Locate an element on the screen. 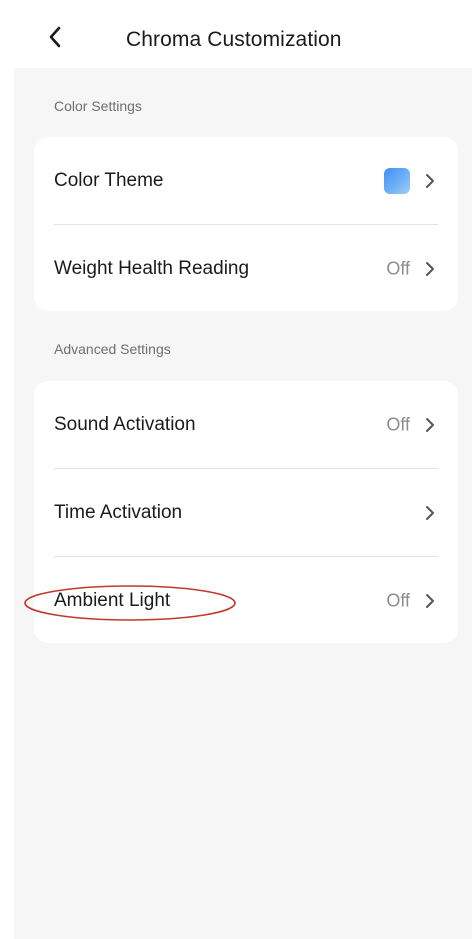  left-frame is located at coordinates (7, 469).